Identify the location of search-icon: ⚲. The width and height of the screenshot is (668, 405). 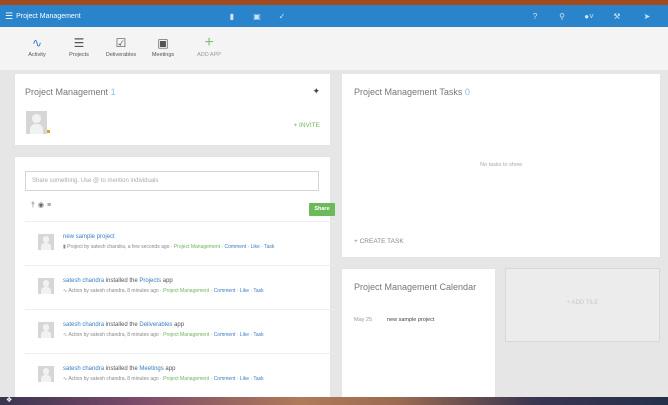
(562, 16).